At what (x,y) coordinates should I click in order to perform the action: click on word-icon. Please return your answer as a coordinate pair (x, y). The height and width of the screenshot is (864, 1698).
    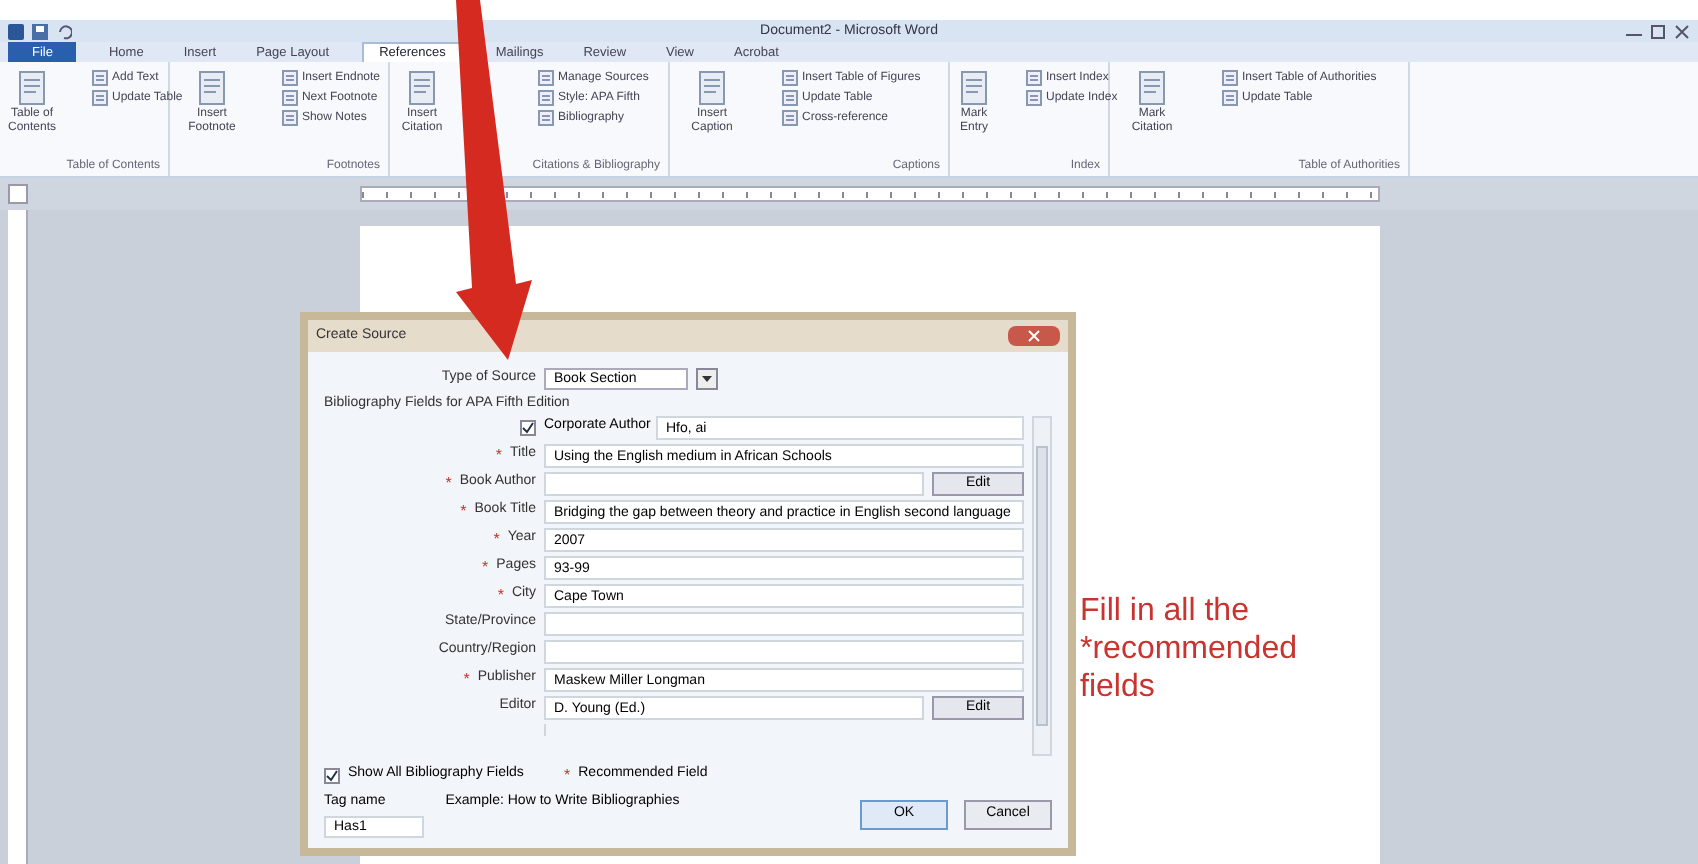
    Looking at the image, I should click on (16, 31).